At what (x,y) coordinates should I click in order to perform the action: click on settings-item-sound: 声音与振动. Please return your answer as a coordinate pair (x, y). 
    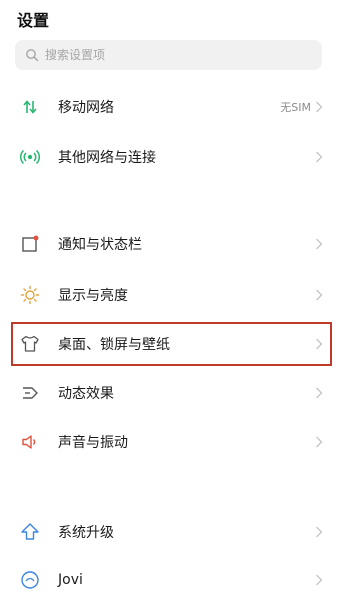
    Looking at the image, I should click on (171, 442).